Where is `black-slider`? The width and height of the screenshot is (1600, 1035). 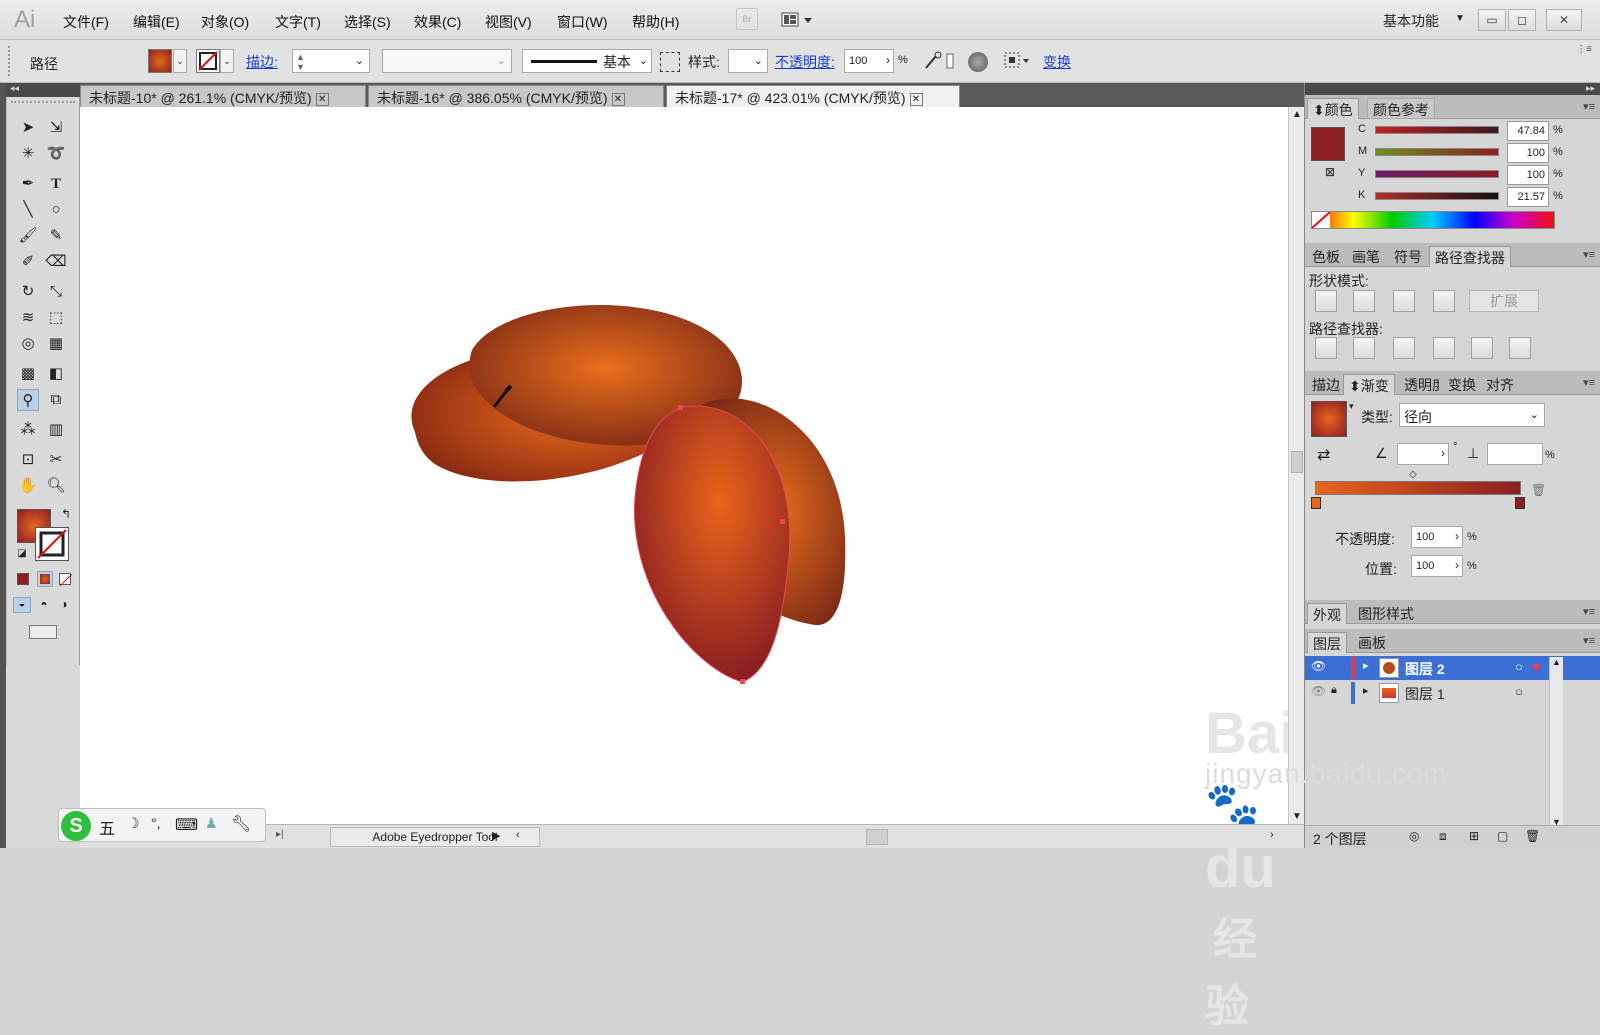
black-slider is located at coordinates (1437, 196).